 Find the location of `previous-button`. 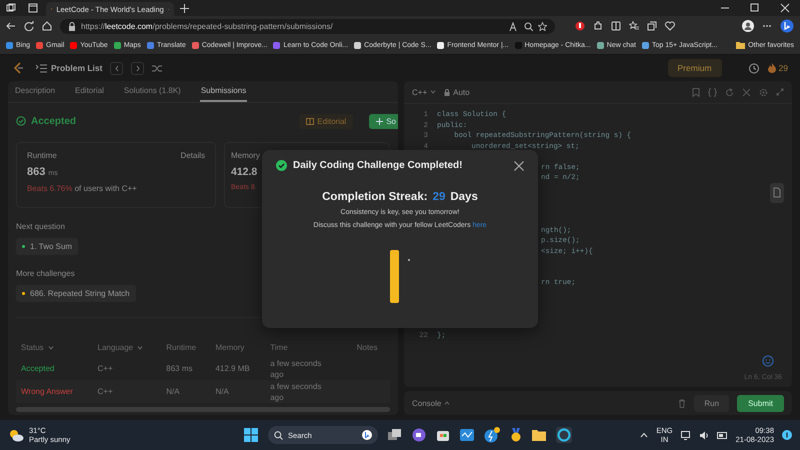

previous-button is located at coordinates (117, 68).